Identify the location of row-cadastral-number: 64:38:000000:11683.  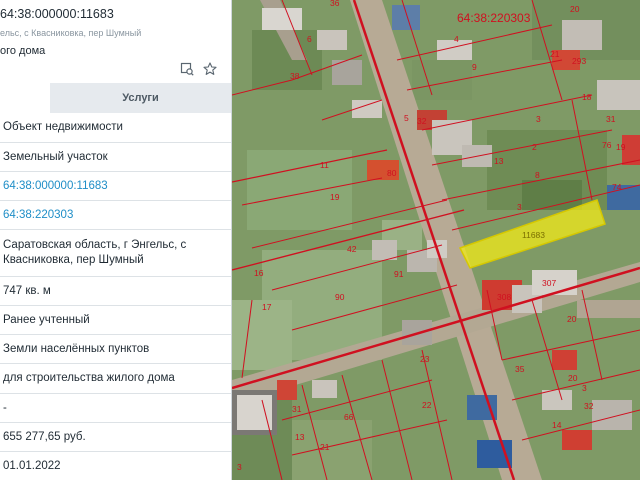
(115, 186).